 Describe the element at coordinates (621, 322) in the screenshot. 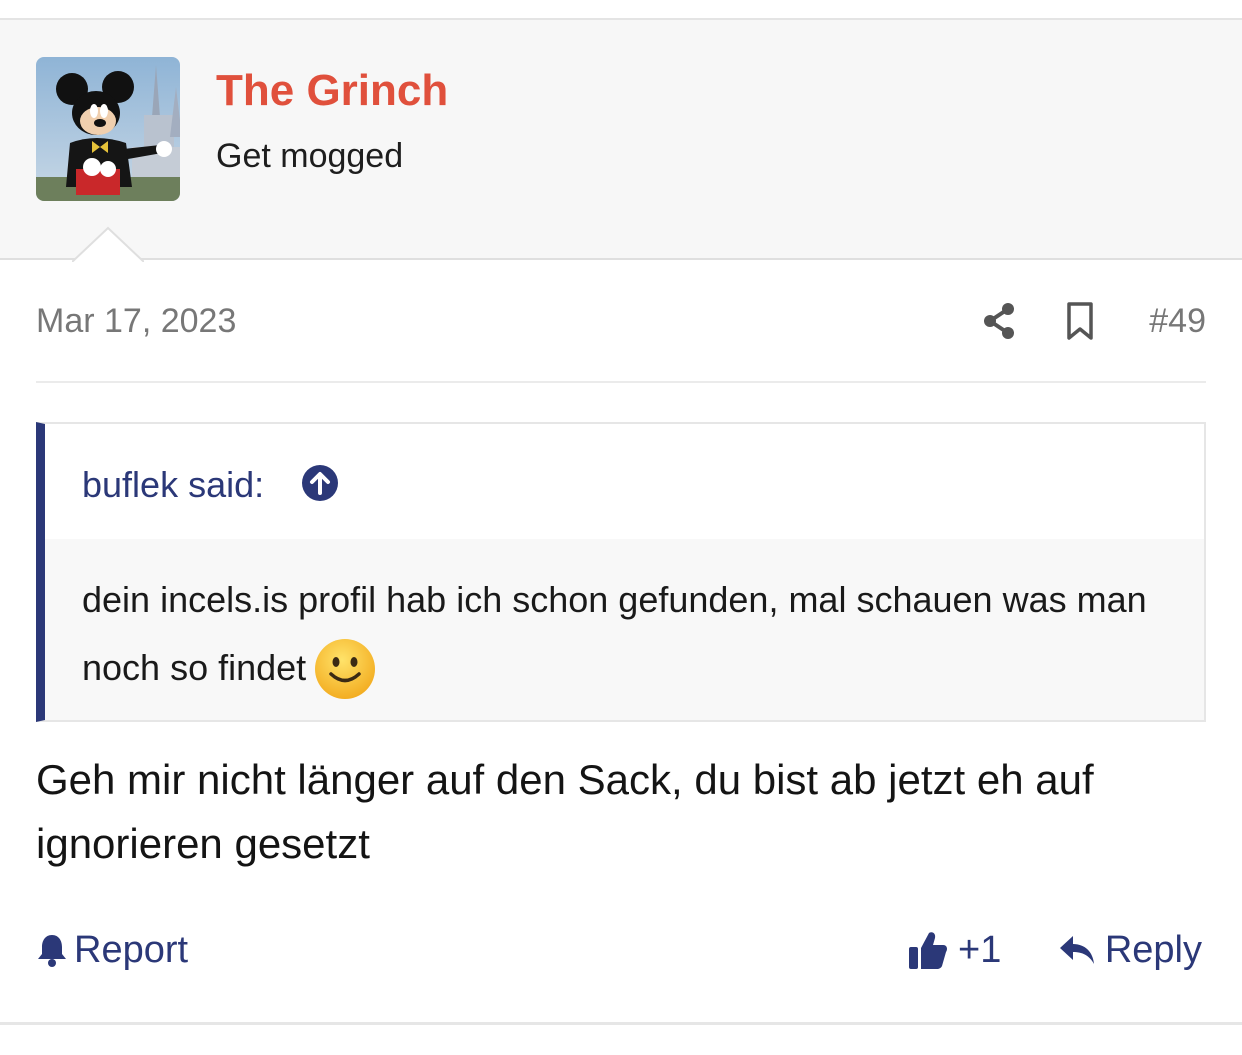

I see `post-meta-row: Mar 17, 2023 #49` at that location.